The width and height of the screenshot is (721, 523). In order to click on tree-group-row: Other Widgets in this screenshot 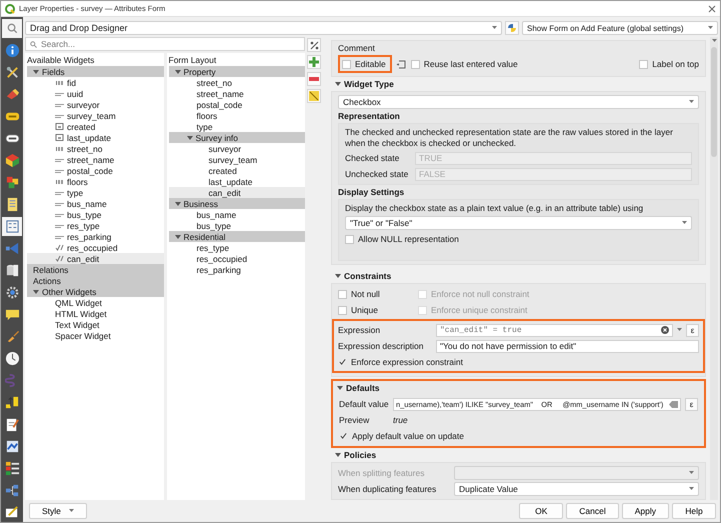, I will do `click(95, 291)`.